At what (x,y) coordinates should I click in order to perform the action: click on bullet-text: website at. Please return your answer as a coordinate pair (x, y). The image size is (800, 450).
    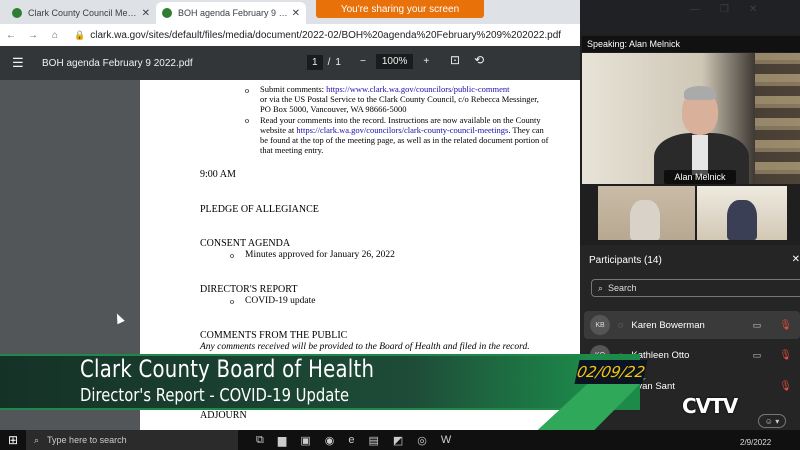
    Looking at the image, I should click on (278, 130).